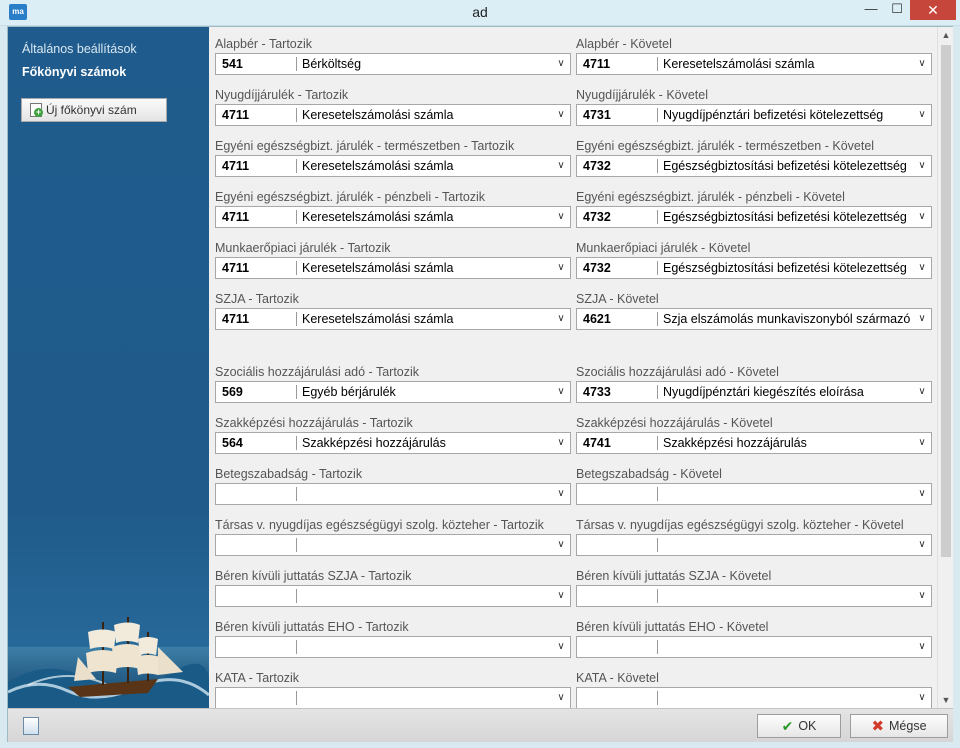 This screenshot has height=748, width=960. Describe the element at coordinates (257, 299) in the screenshot. I see `account-field-label: SZJA - Tartozik` at that location.